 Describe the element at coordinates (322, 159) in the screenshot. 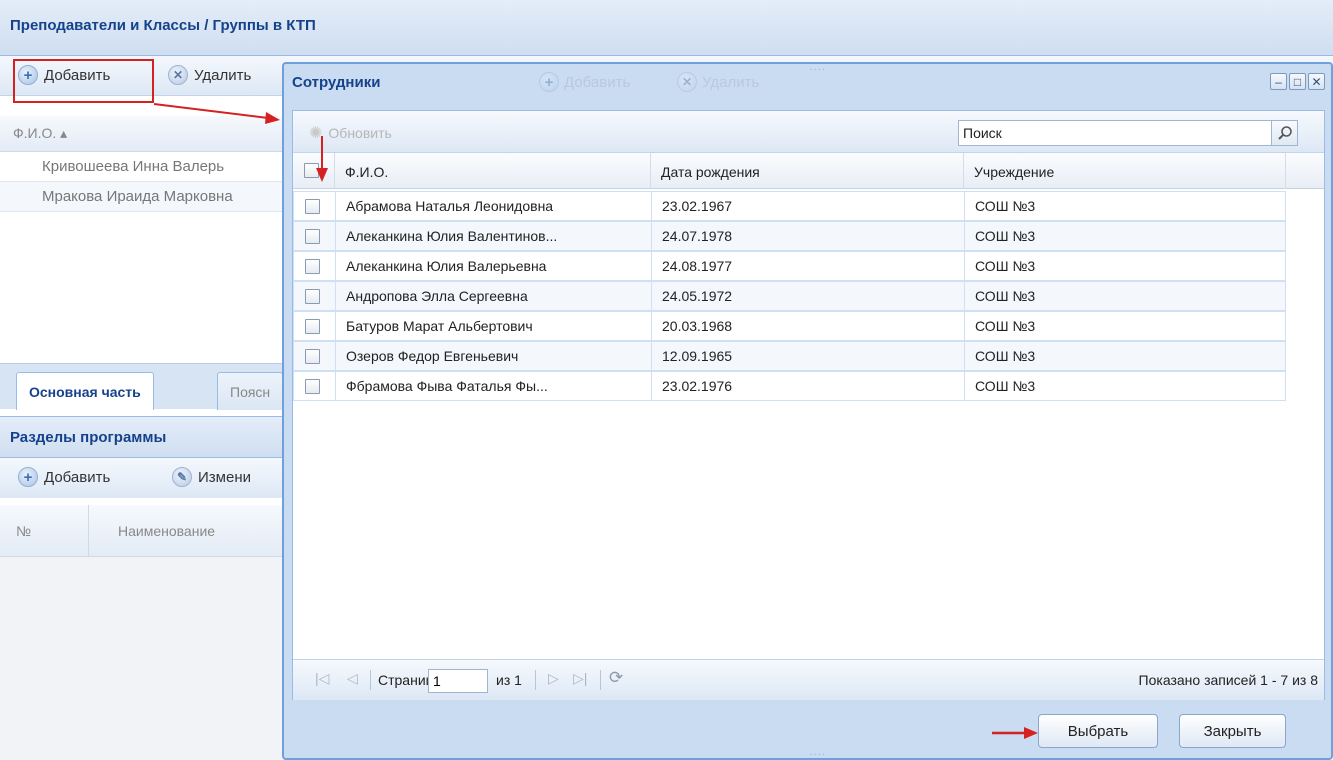

I see `arrow-to-select-all` at that location.